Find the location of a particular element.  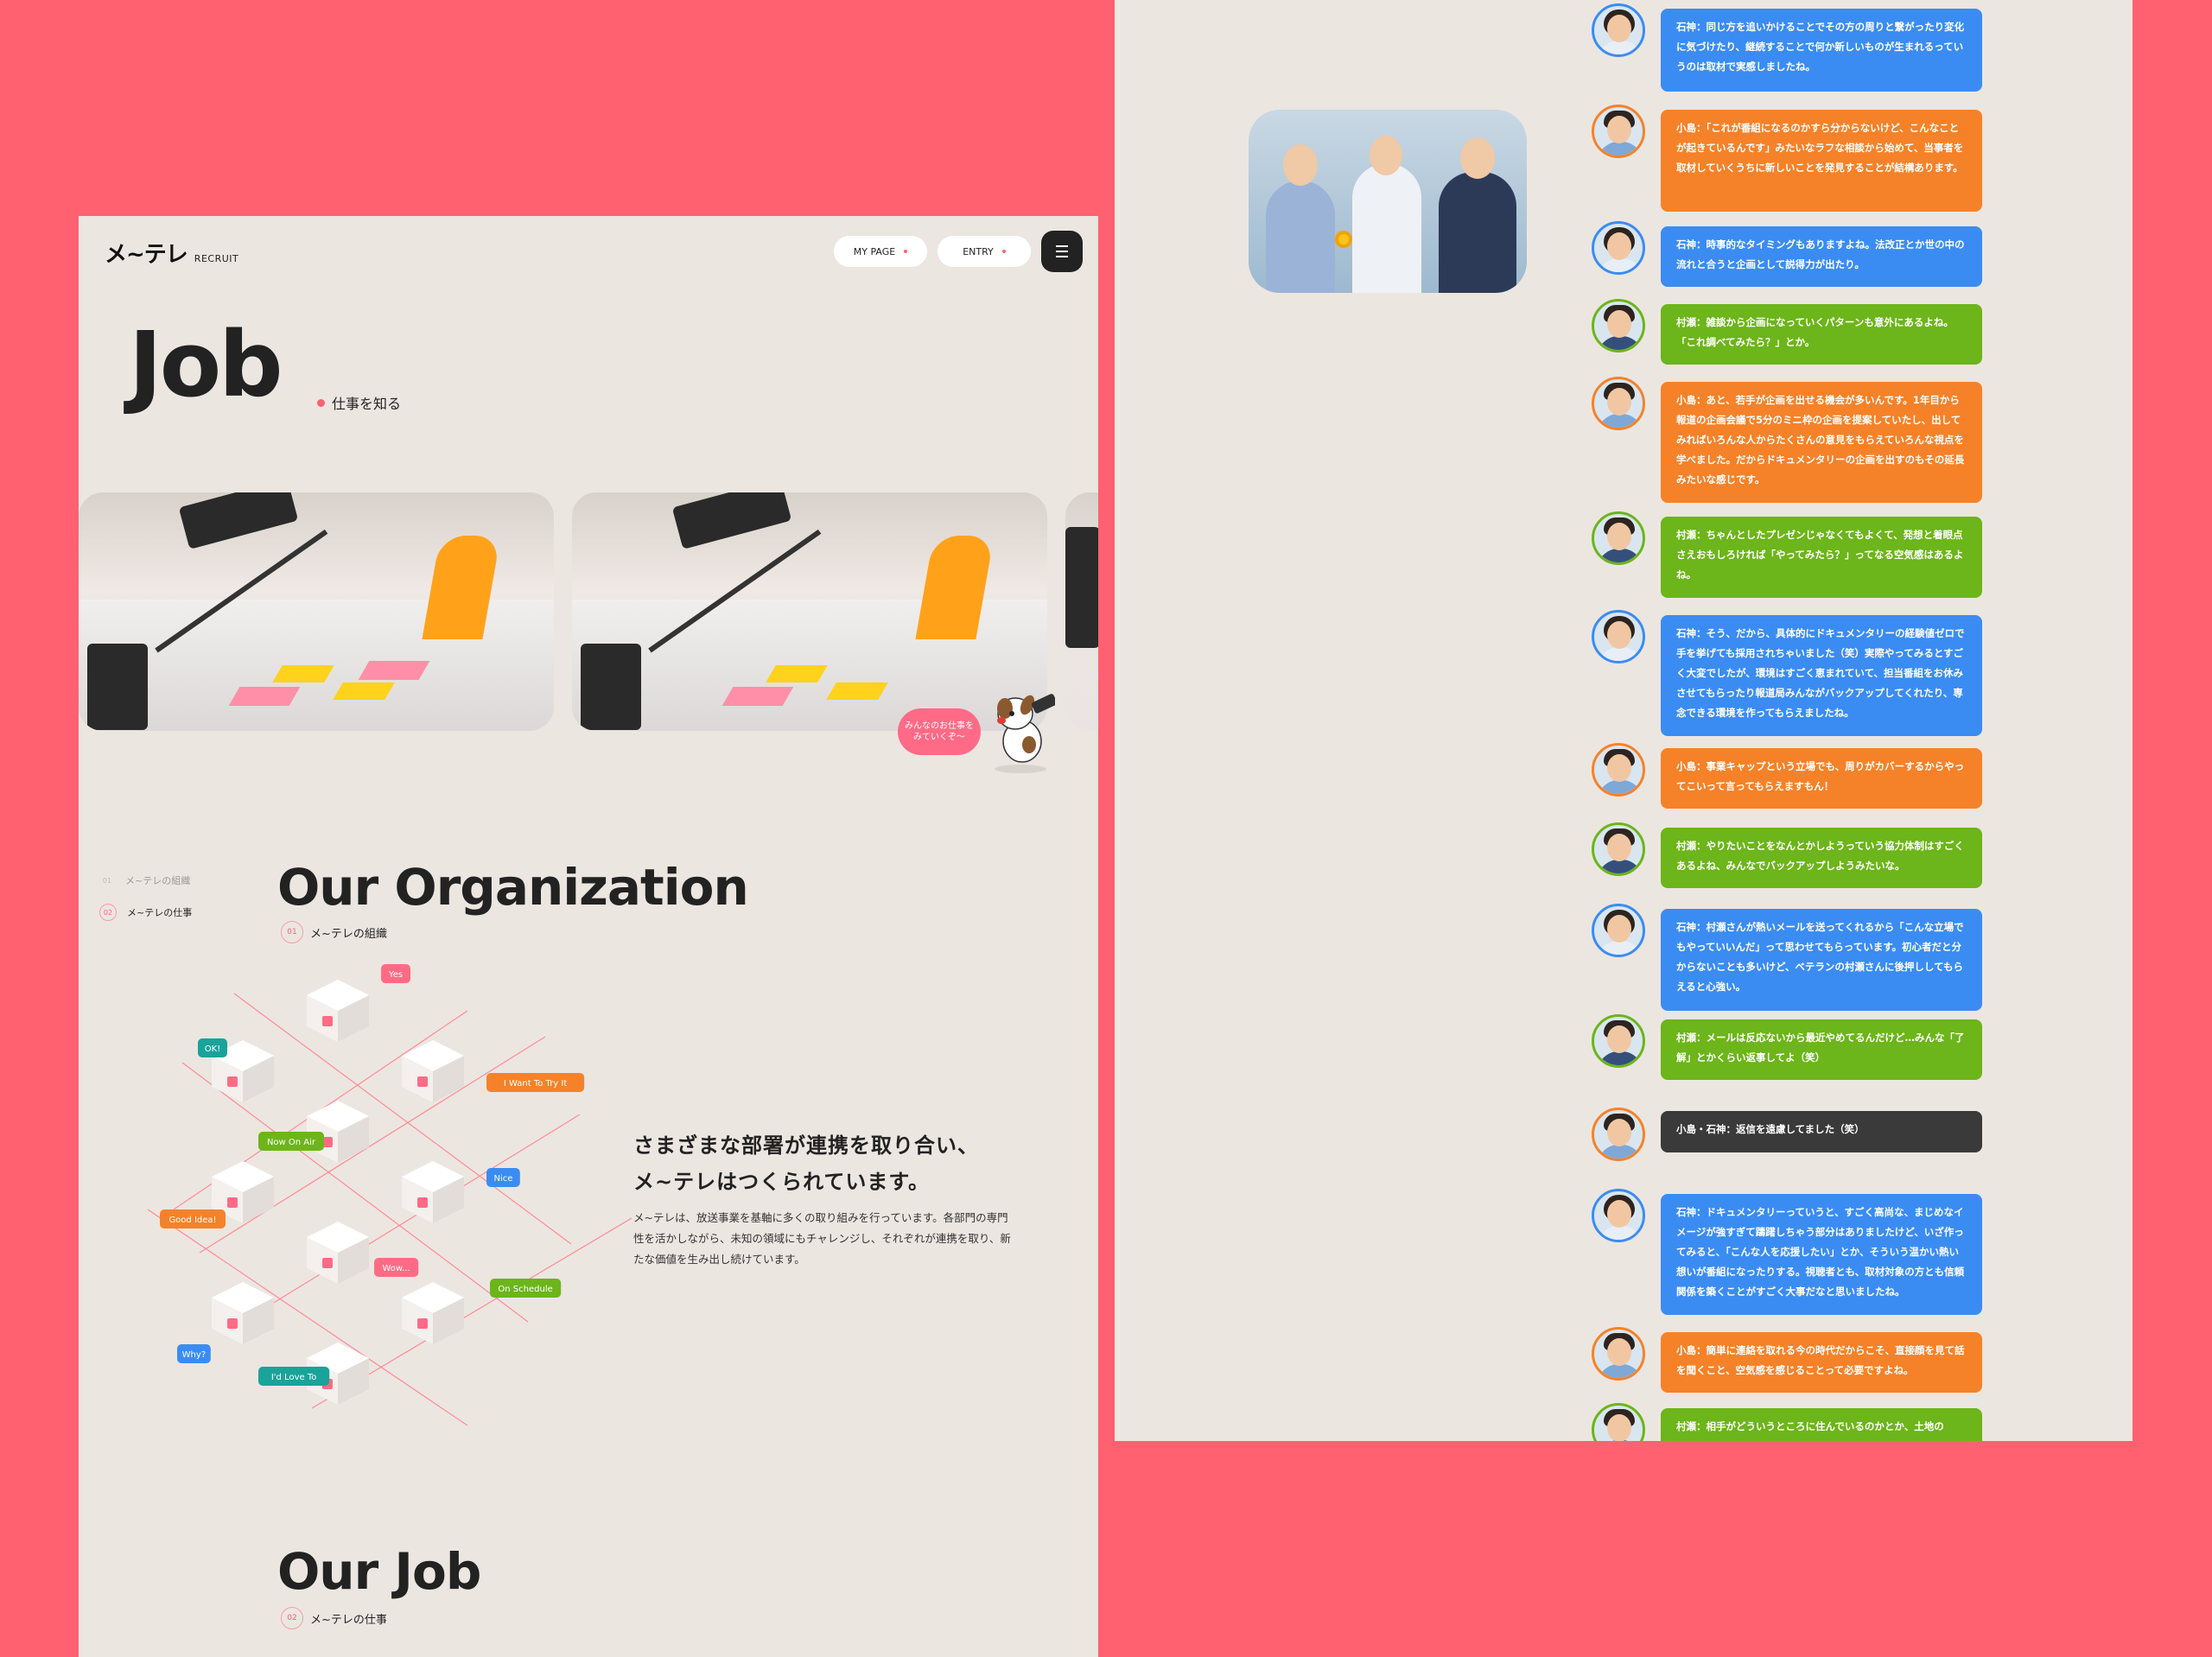

section-num: 02 is located at coordinates (292, 1618).